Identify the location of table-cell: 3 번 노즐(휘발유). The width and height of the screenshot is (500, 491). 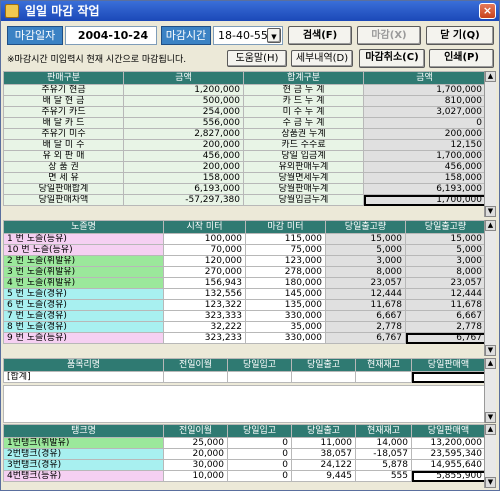
(83, 272).